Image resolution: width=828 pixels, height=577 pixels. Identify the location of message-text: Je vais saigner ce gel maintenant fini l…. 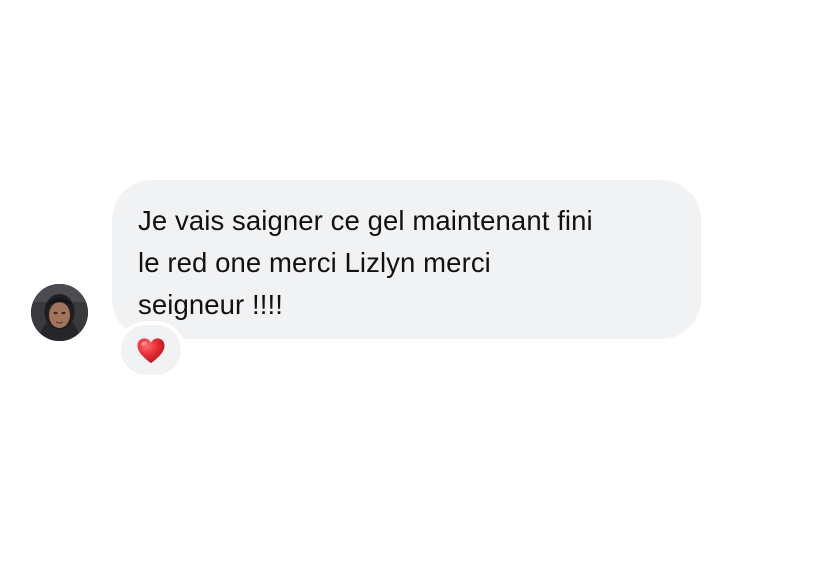
(365, 262).